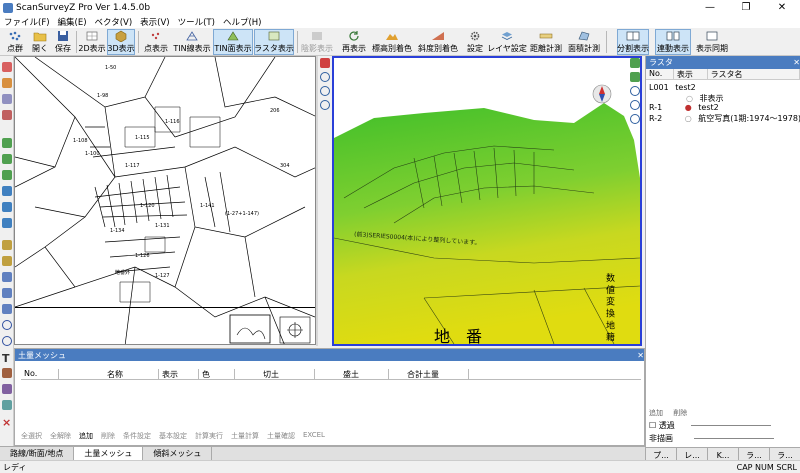  Describe the element at coordinates (245, 437) in the screenshot. I see `volume-calc-button: 土量計算` at that location.